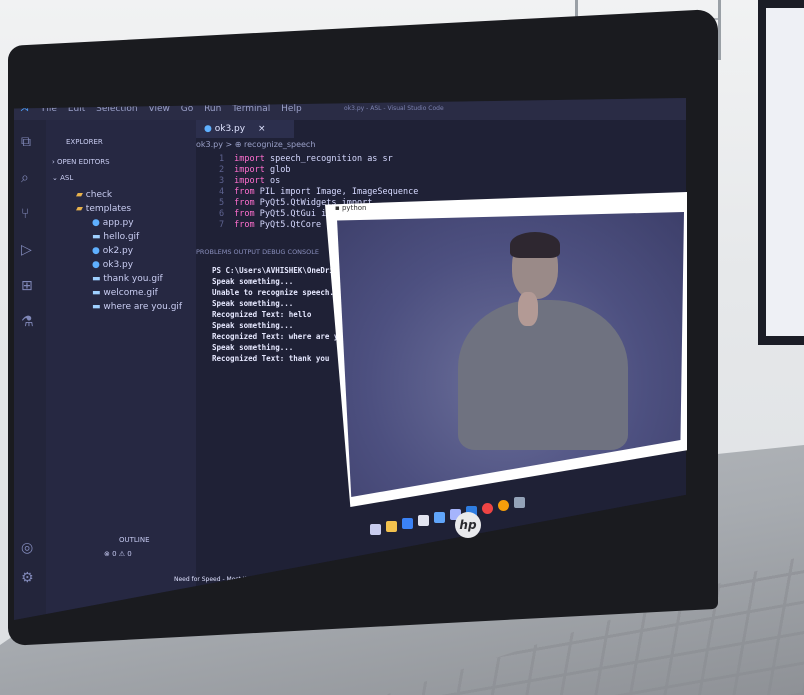  What do you see at coordinates (83, 162) in the screenshot?
I see `open-editors-label: OPEN EDITORS` at bounding box center [83, 162].